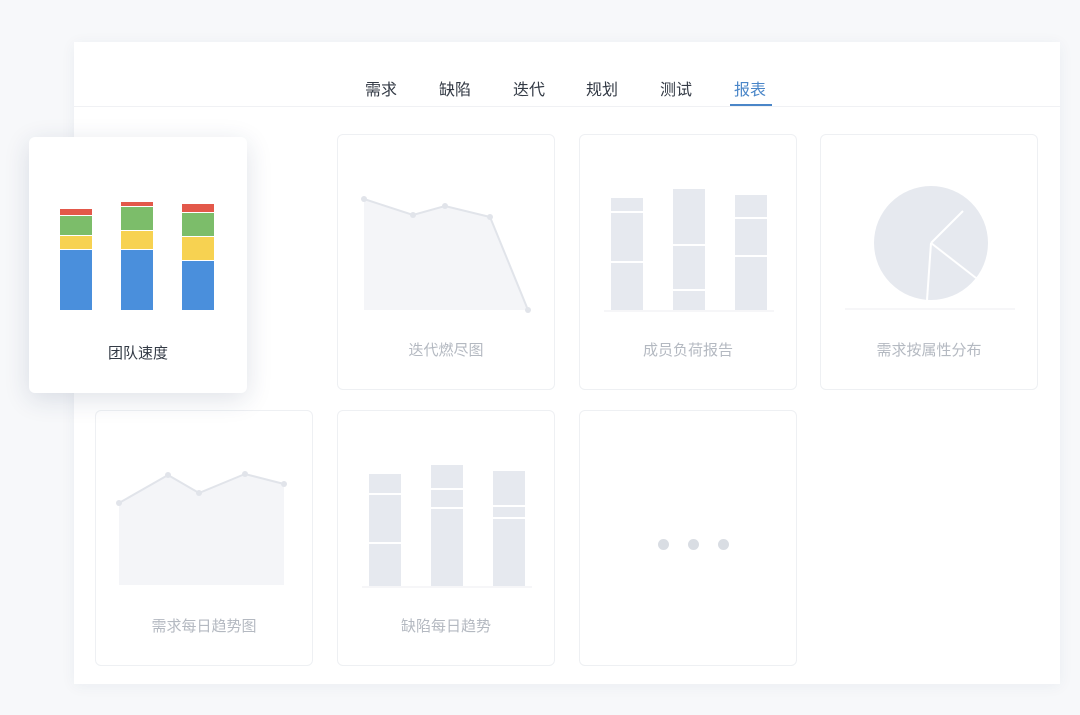  I want to click on active-tab-indicator, so click(751, 105).